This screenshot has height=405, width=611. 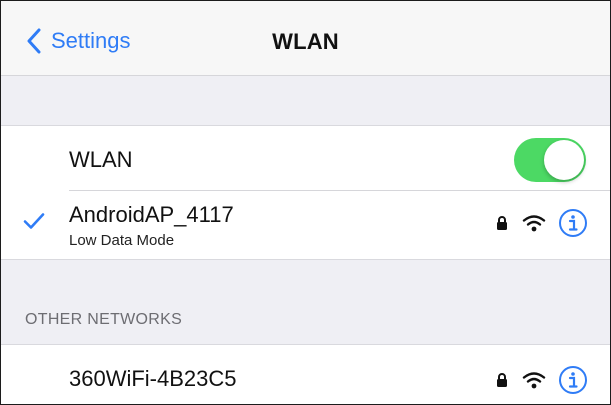 What do you see at coordinates (151, 214) in the screenshot?
I see `connected-network-name: AndroidAP_4117` at bounding box center [151, 214].